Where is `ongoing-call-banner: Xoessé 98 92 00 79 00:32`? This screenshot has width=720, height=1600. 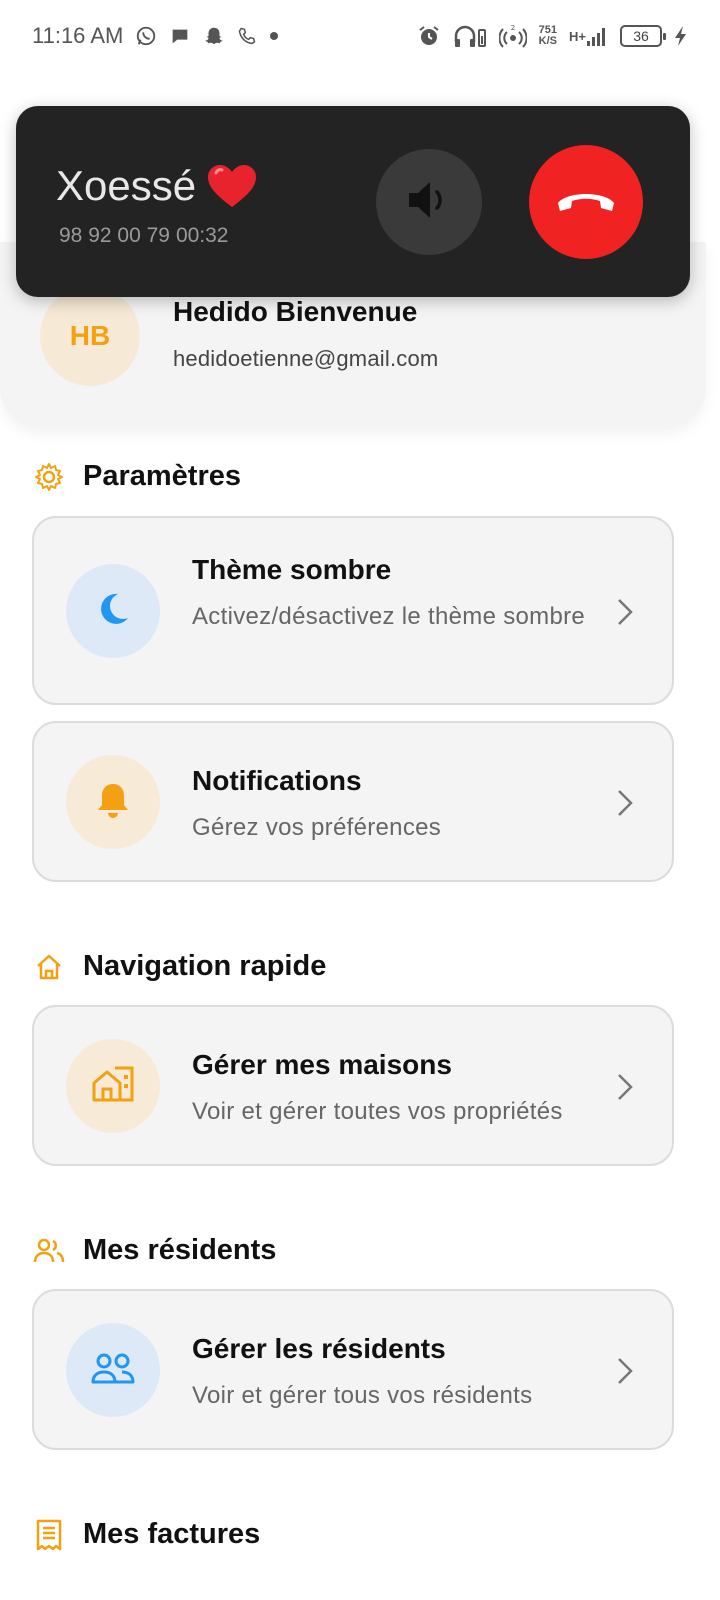 ongoing-call-banner: Xoessé 98 92 00 79 00:32 is located at coordinates (353, 201).